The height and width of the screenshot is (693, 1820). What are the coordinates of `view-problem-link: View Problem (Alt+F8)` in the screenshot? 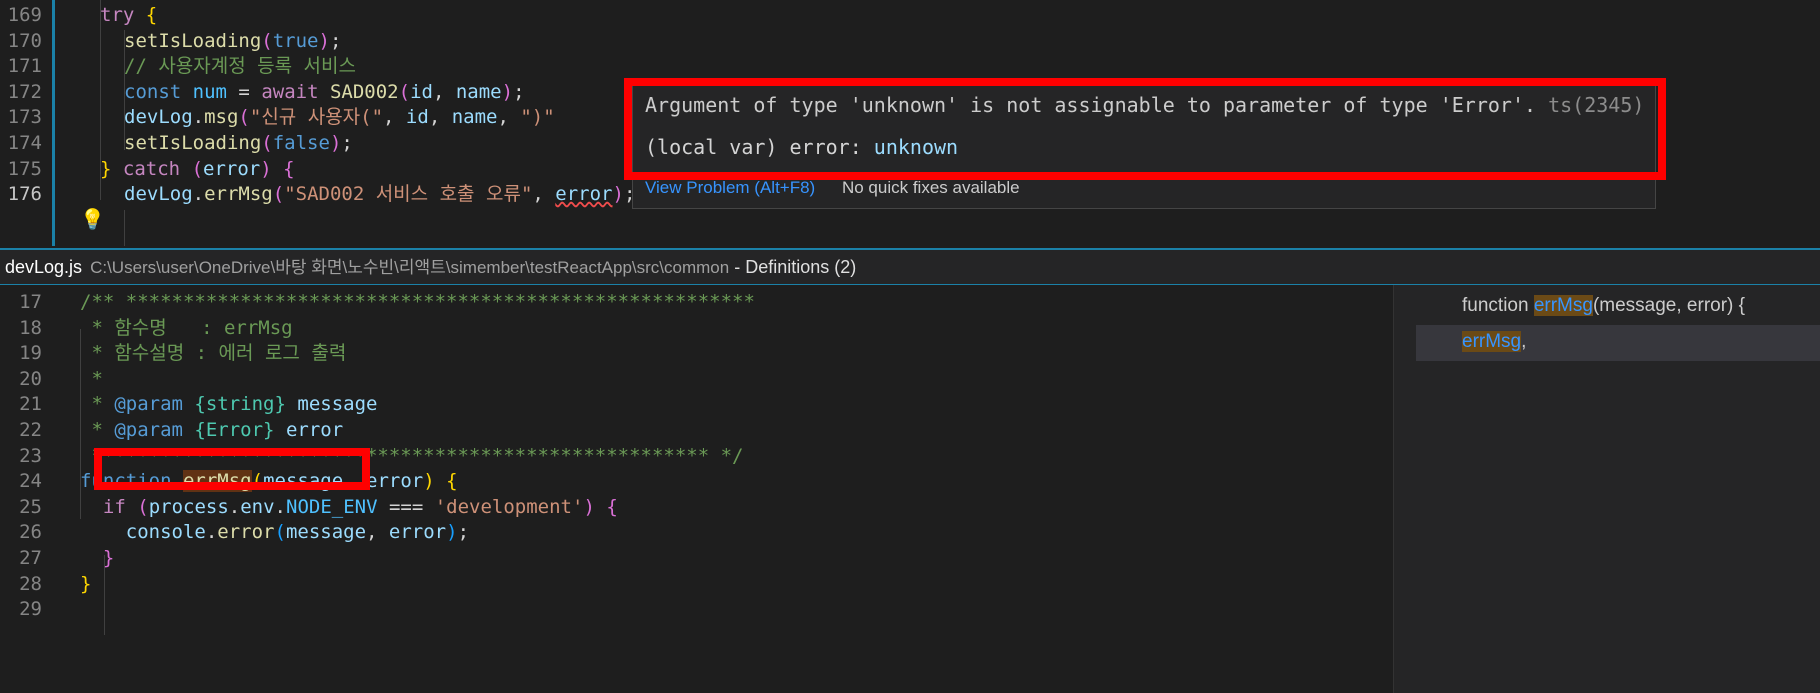 It's located at (730, 187).